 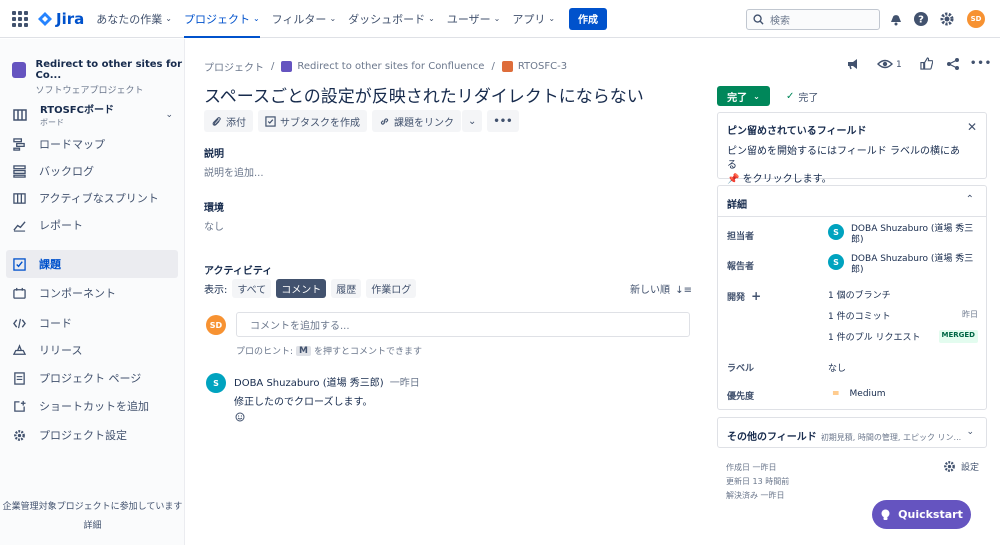 What do you see at coordinates (301, 288) in the screenshot?
I see `filter-comments: コメント` at bounding box center [301, 288].